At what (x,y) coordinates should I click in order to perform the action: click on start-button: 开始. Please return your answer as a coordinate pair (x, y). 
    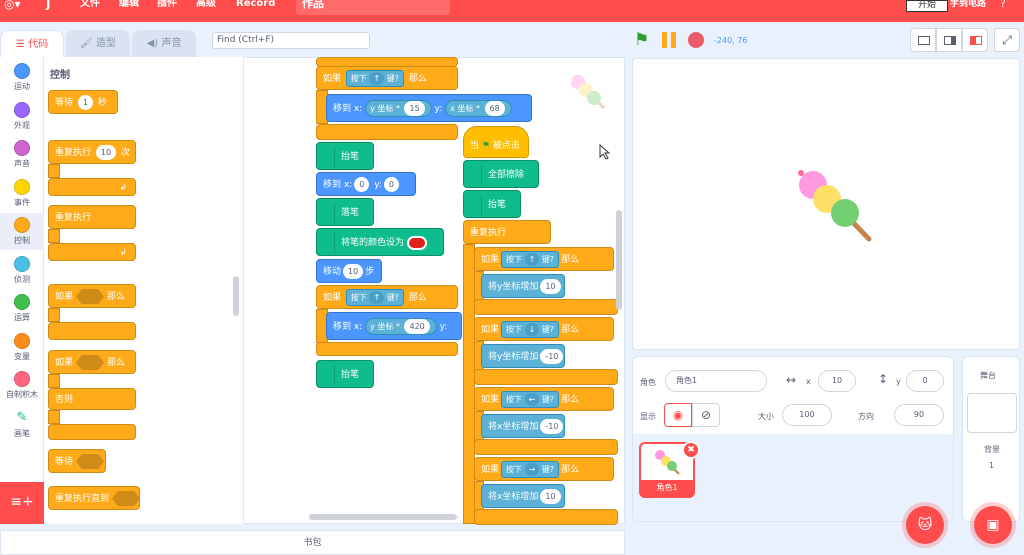
    Looking at the image, I should click on (927, 6).